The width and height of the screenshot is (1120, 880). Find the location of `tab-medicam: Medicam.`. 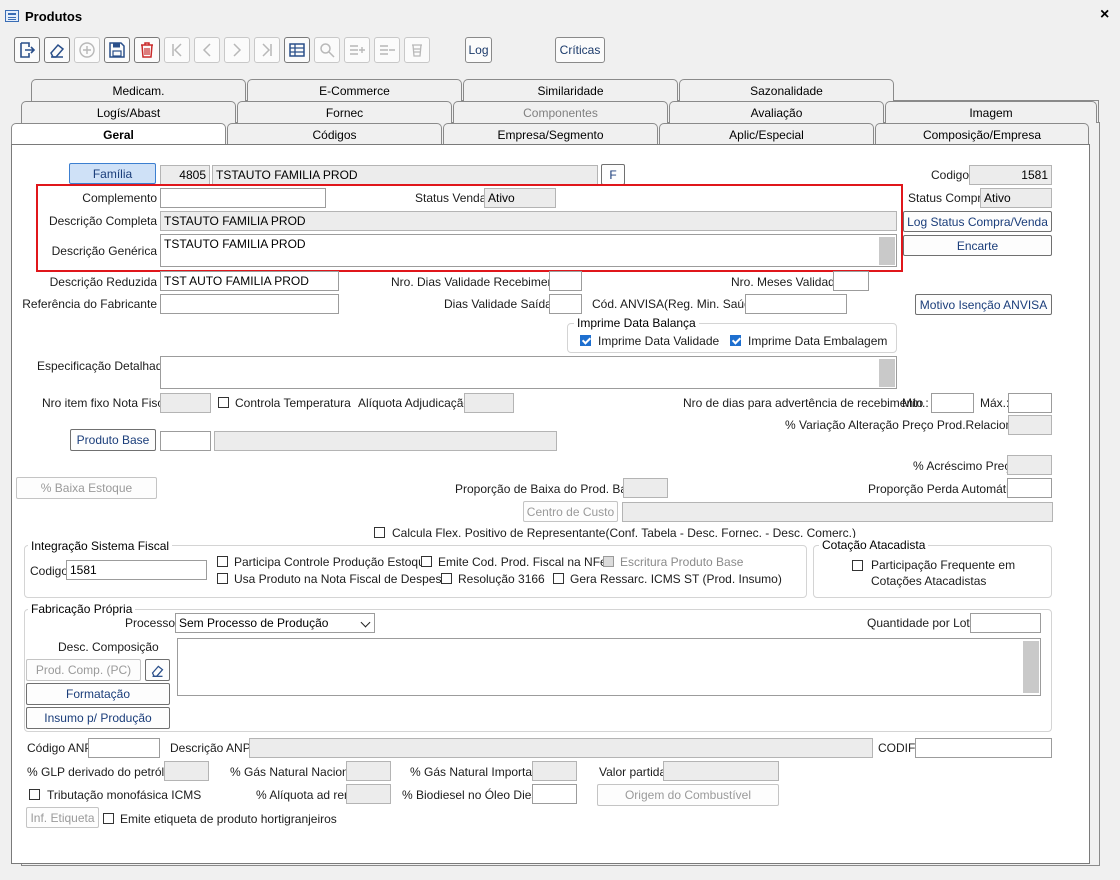

tab-medicam: Medicam. is located at coordinates (138, 90).